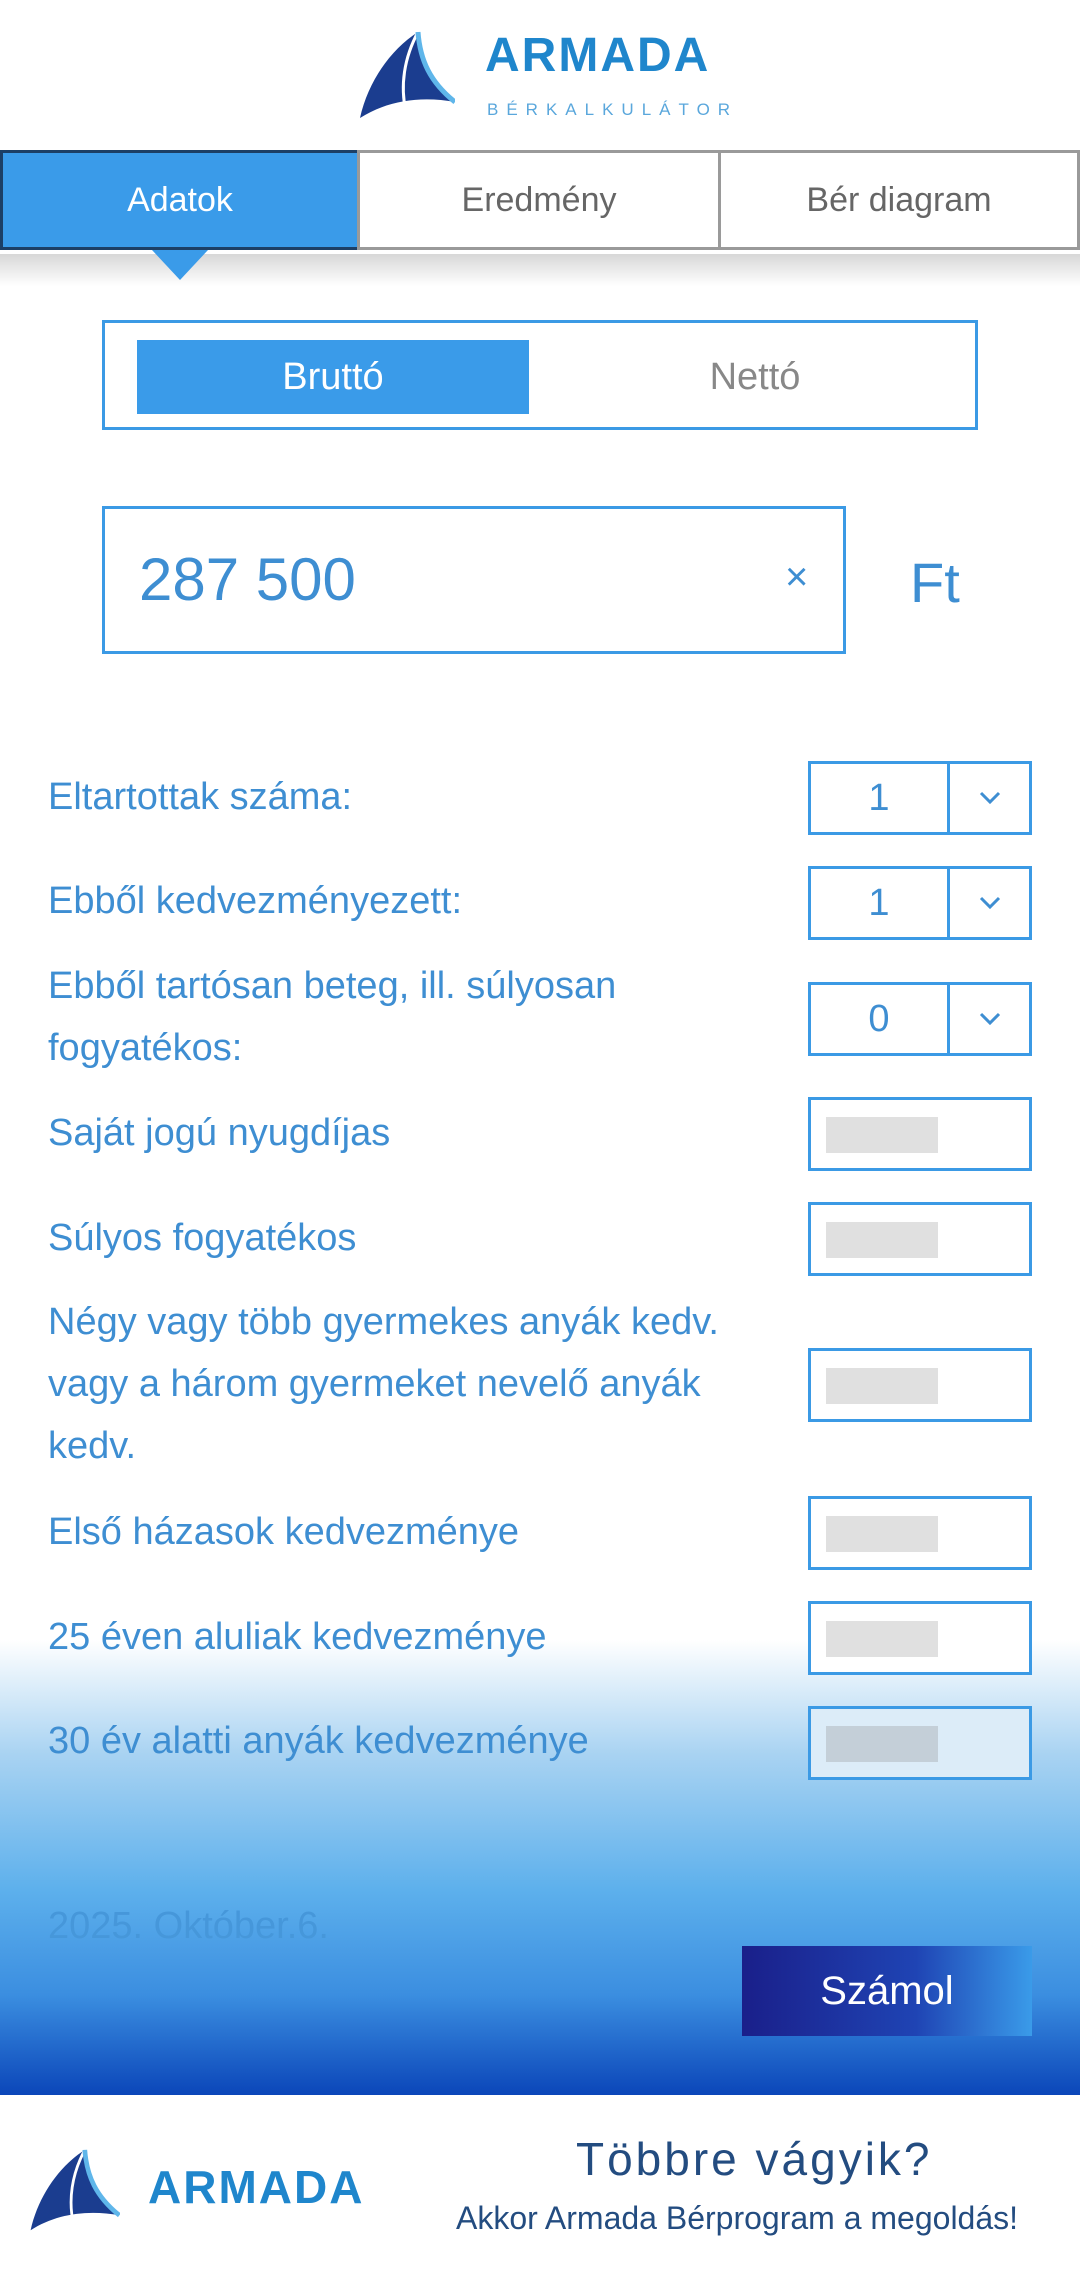 This screenshot has height=2277, width=1080. I want to click on footer-question: Többre vágyik?, so click(754, 2159).